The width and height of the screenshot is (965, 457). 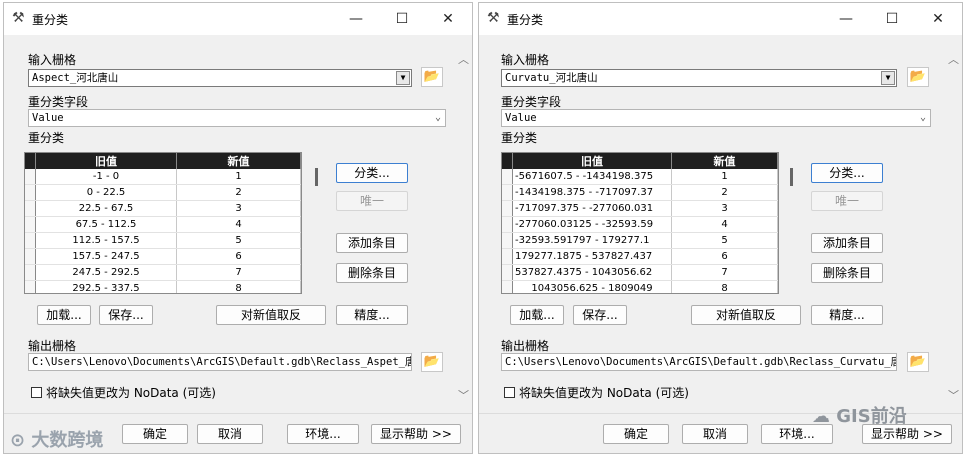 What do you see at coordinates (720, 19) in the screenshot?
I see `title-bar: ⚒ 重分类 — ☐ ✕` at bounding box center [720, 19].